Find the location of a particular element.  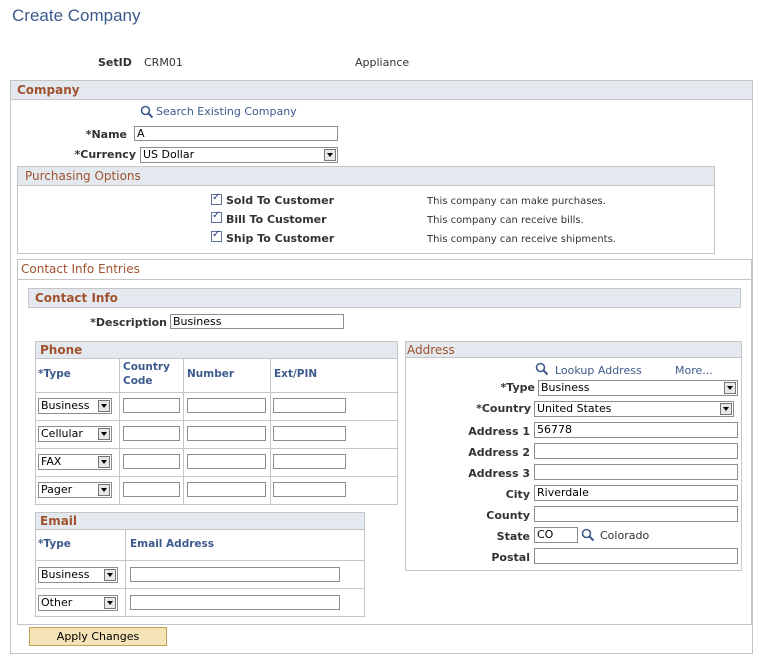

state-field: CO is located at coordinates (556, 535).